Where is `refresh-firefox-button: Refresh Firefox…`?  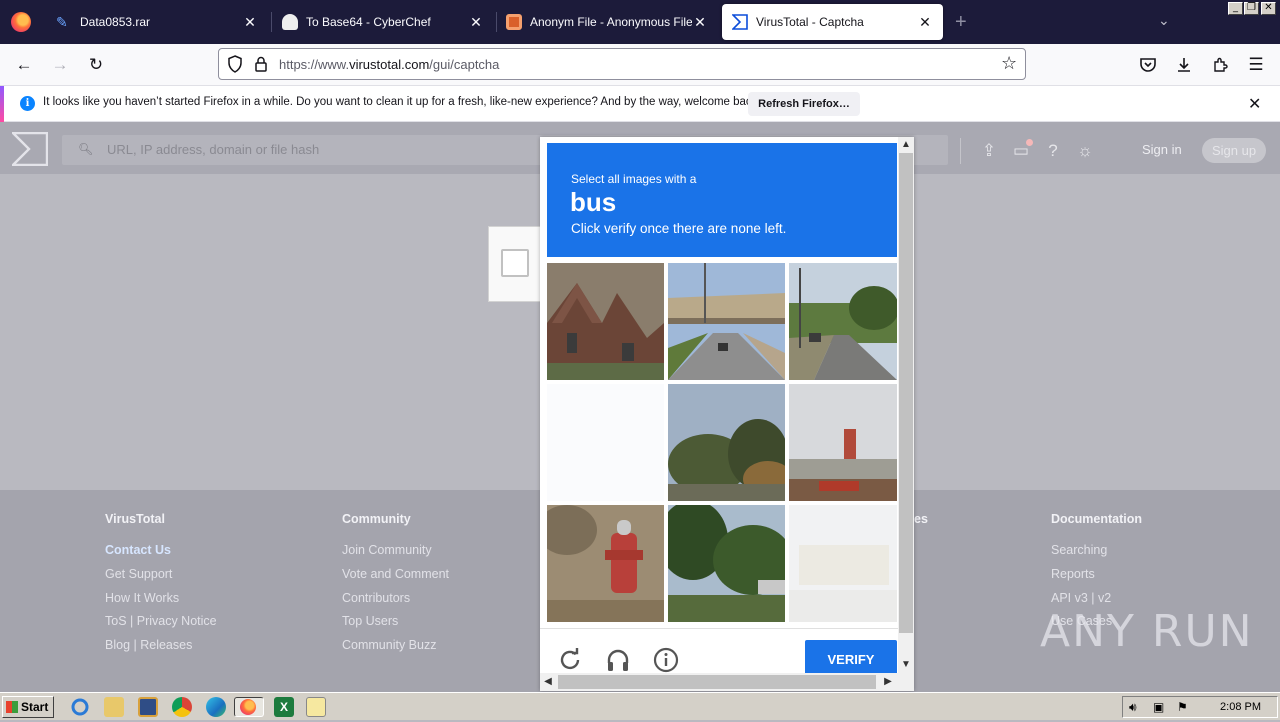 refresh-firefox-button: Refresh Firefox… is located at coordinates (804, 104).